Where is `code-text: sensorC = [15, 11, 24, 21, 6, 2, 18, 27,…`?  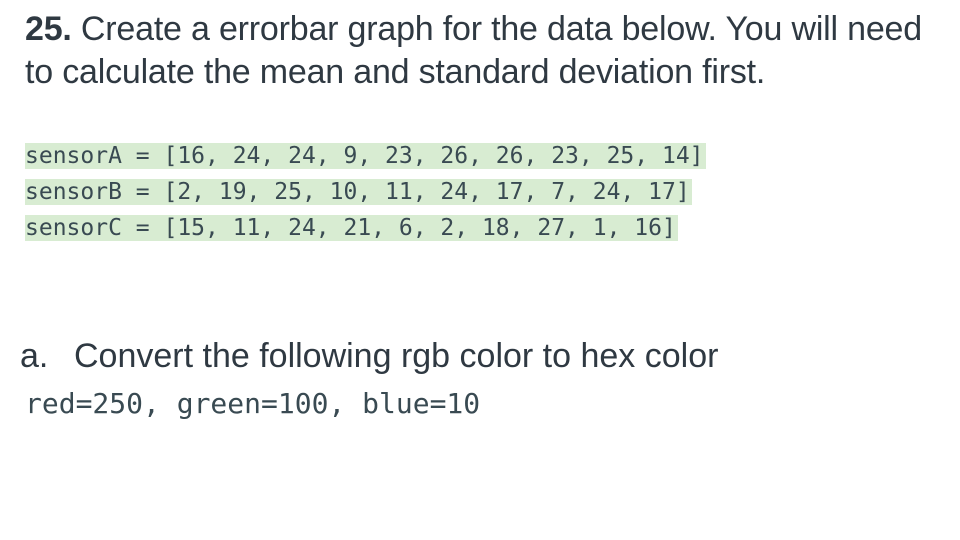
code-text: sensorC = [15, 11, 24, 21, 6, 2, 18, 27,… is located at coordinates (351, 228).